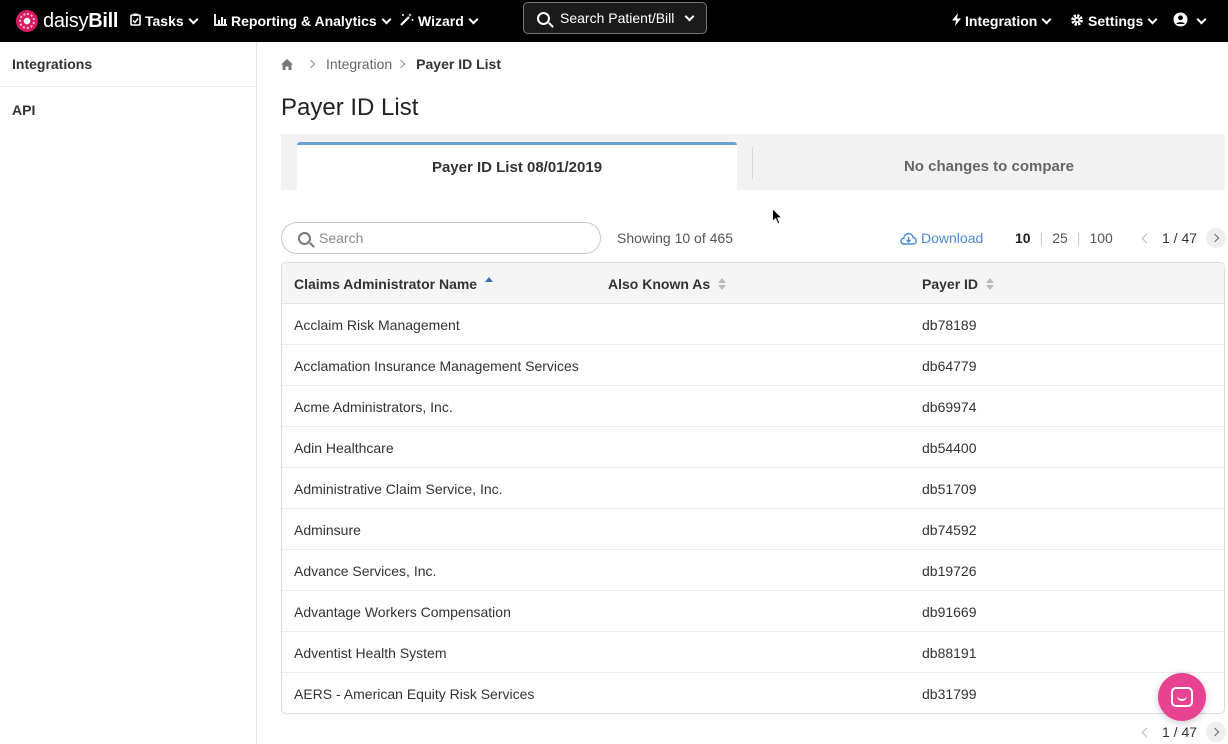  I want to click on tab-compare-changes: No changes to compare, so click(989, 166).